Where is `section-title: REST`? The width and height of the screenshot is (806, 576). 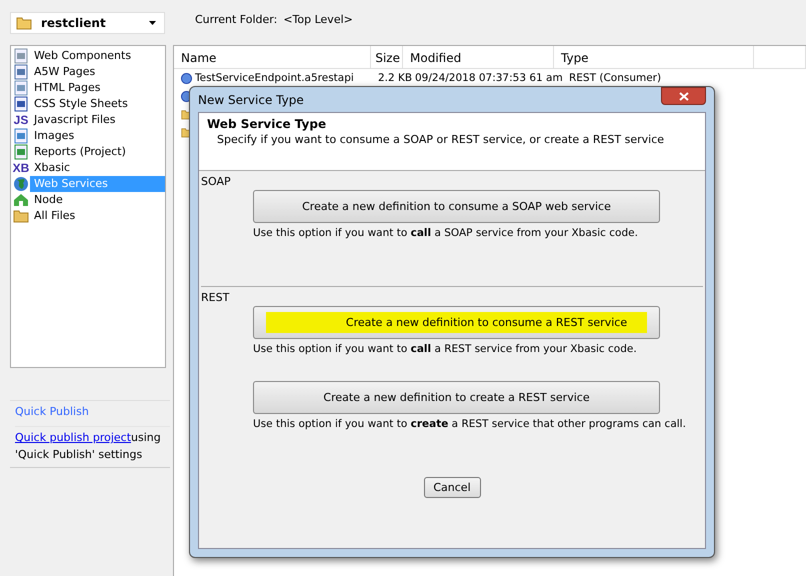 section-title: REST is located at coordinates (215, 297).